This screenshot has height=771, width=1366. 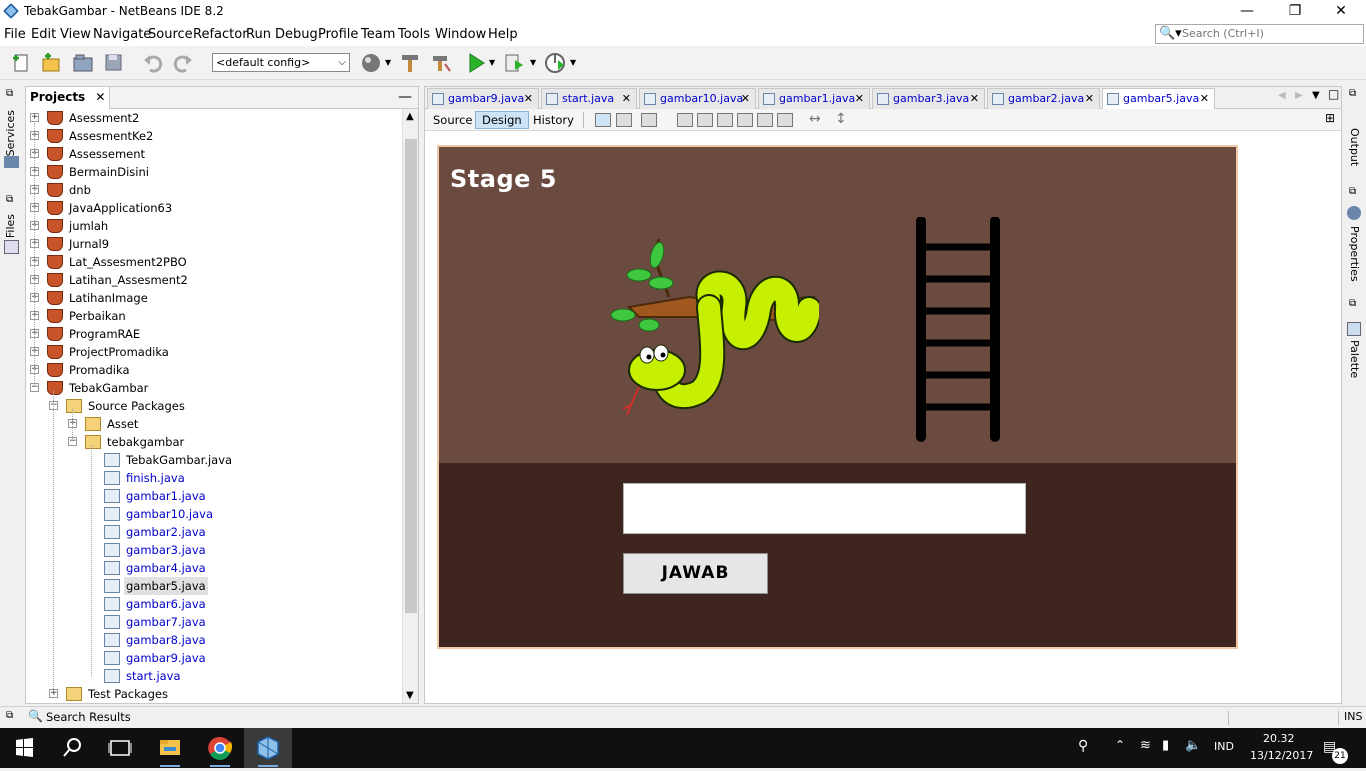 I want to click on menu-help: Help, so click(x=503, y=34).